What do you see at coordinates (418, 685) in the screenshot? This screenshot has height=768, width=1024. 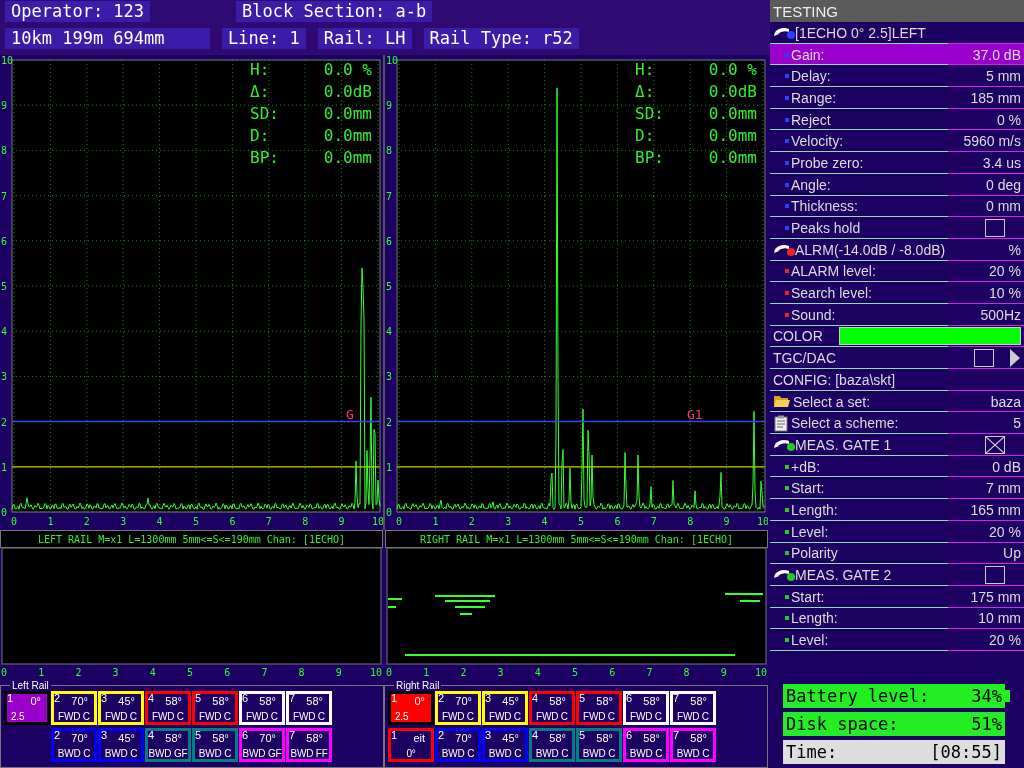 I see `rail-title: Right Rail` at bounding box center [418, 685].